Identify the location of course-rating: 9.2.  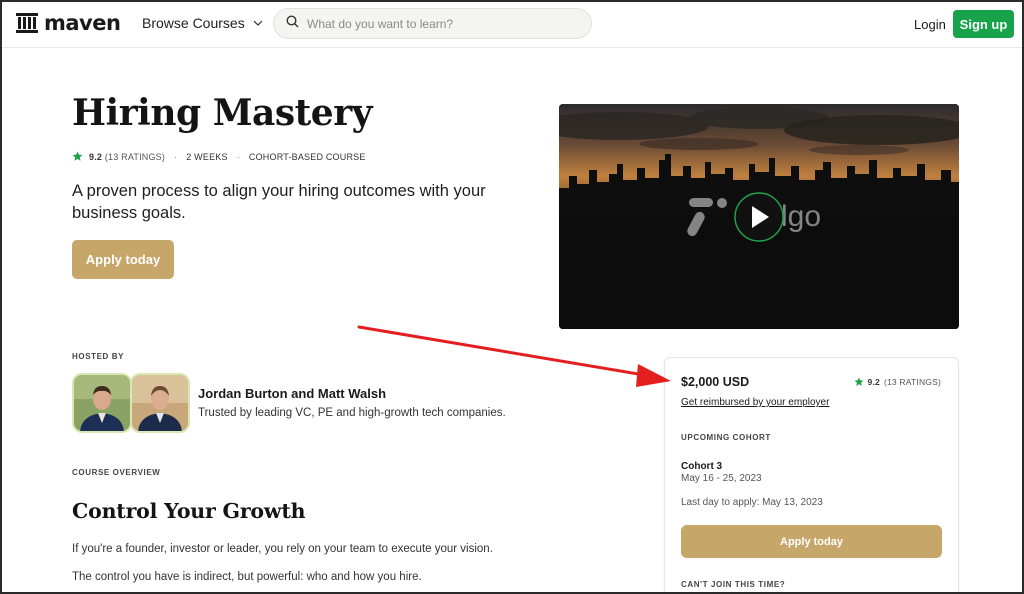
(96, 156).